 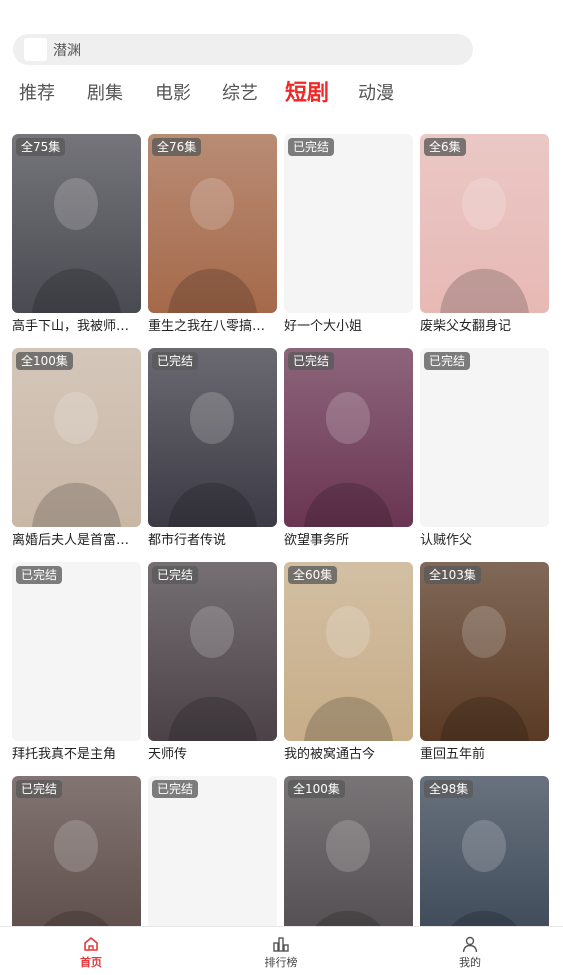 I want to click on drama-title: 拜托我真不是主角, so click(x=76, y=755).